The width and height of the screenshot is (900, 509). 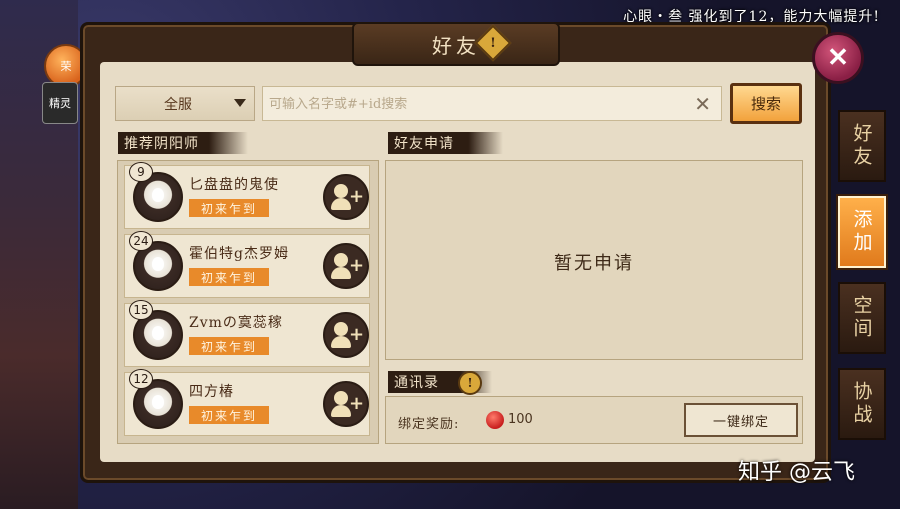 I want to click on addressbook-panel: 绑定奖励: 100 一键绑定, so click(x=594, y=420).